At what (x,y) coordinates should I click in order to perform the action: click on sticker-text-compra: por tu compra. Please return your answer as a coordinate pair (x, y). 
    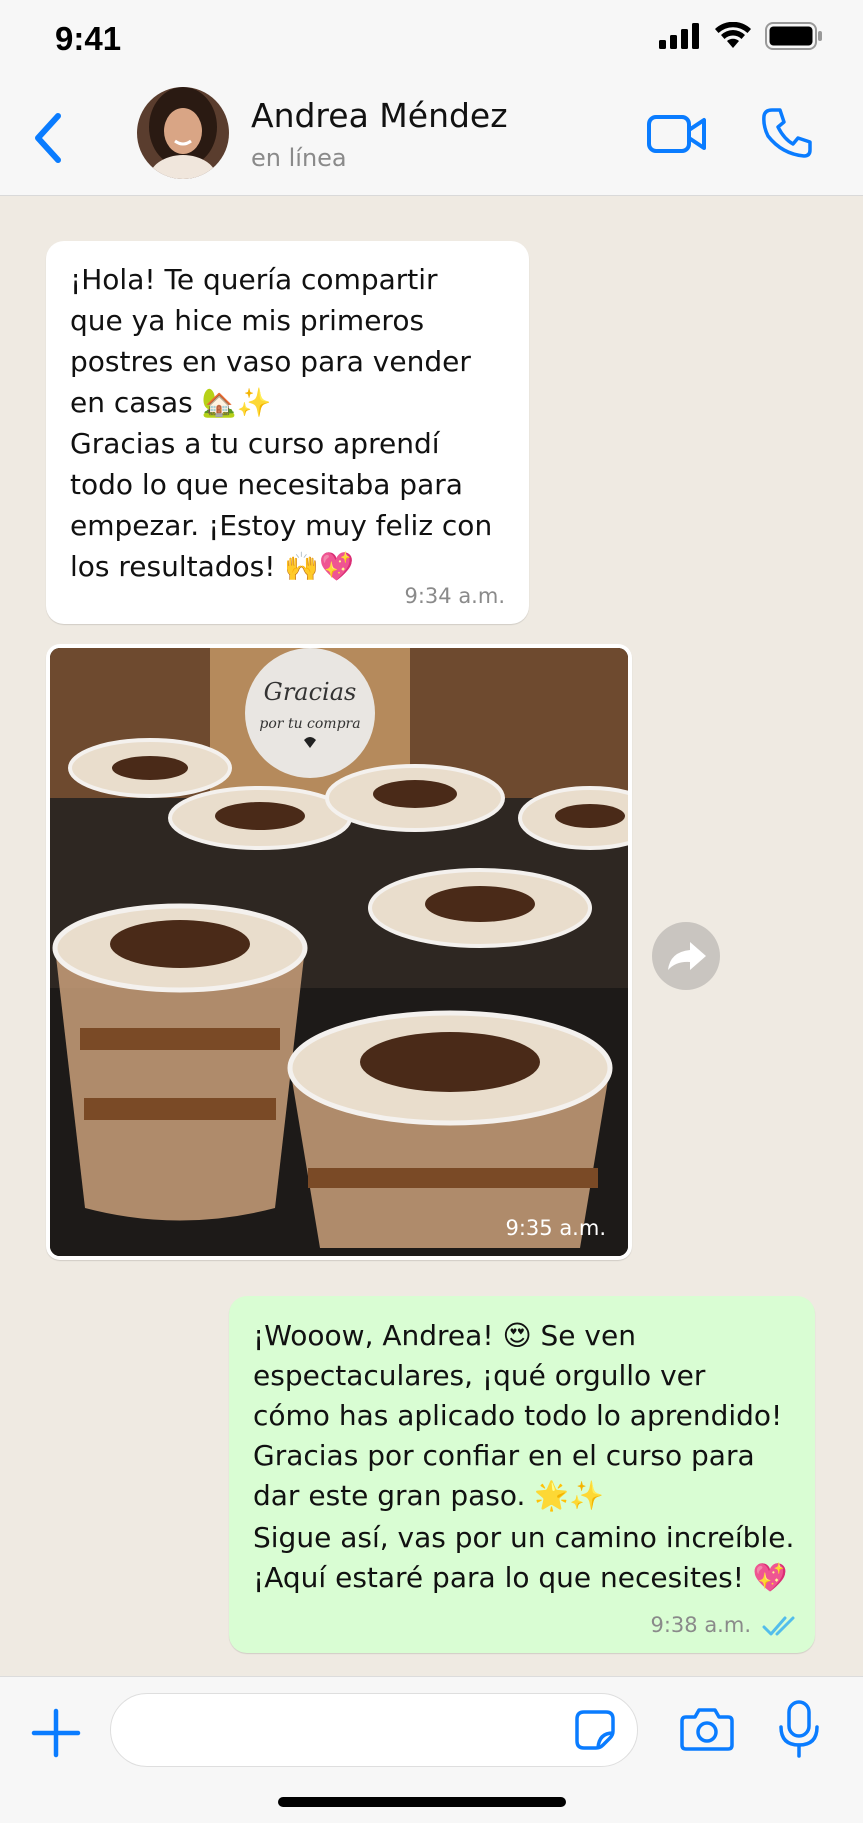
    Looking at the image, I should click on (309, 724).